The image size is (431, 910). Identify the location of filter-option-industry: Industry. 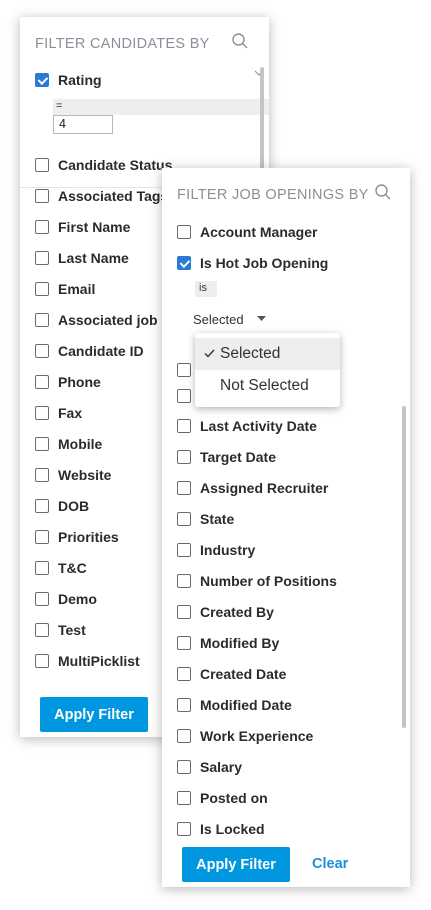
(216, 550).